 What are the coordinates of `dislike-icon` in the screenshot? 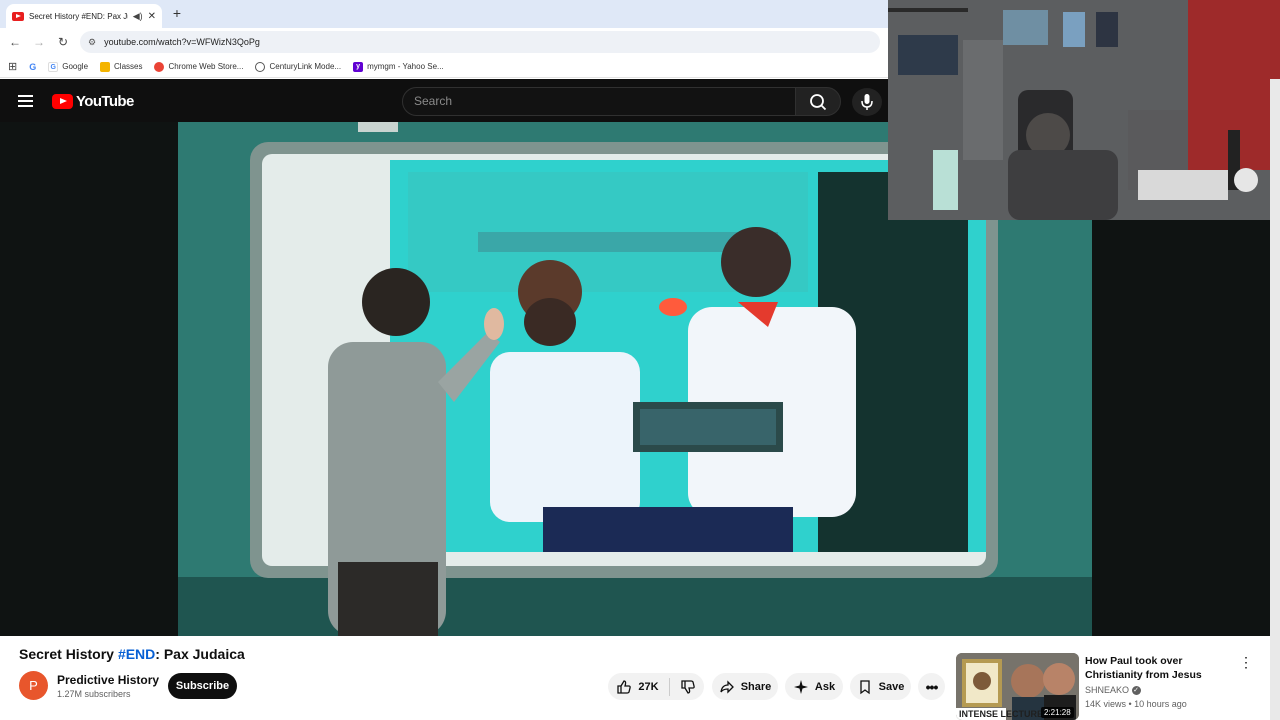 It's located at (688, 687).